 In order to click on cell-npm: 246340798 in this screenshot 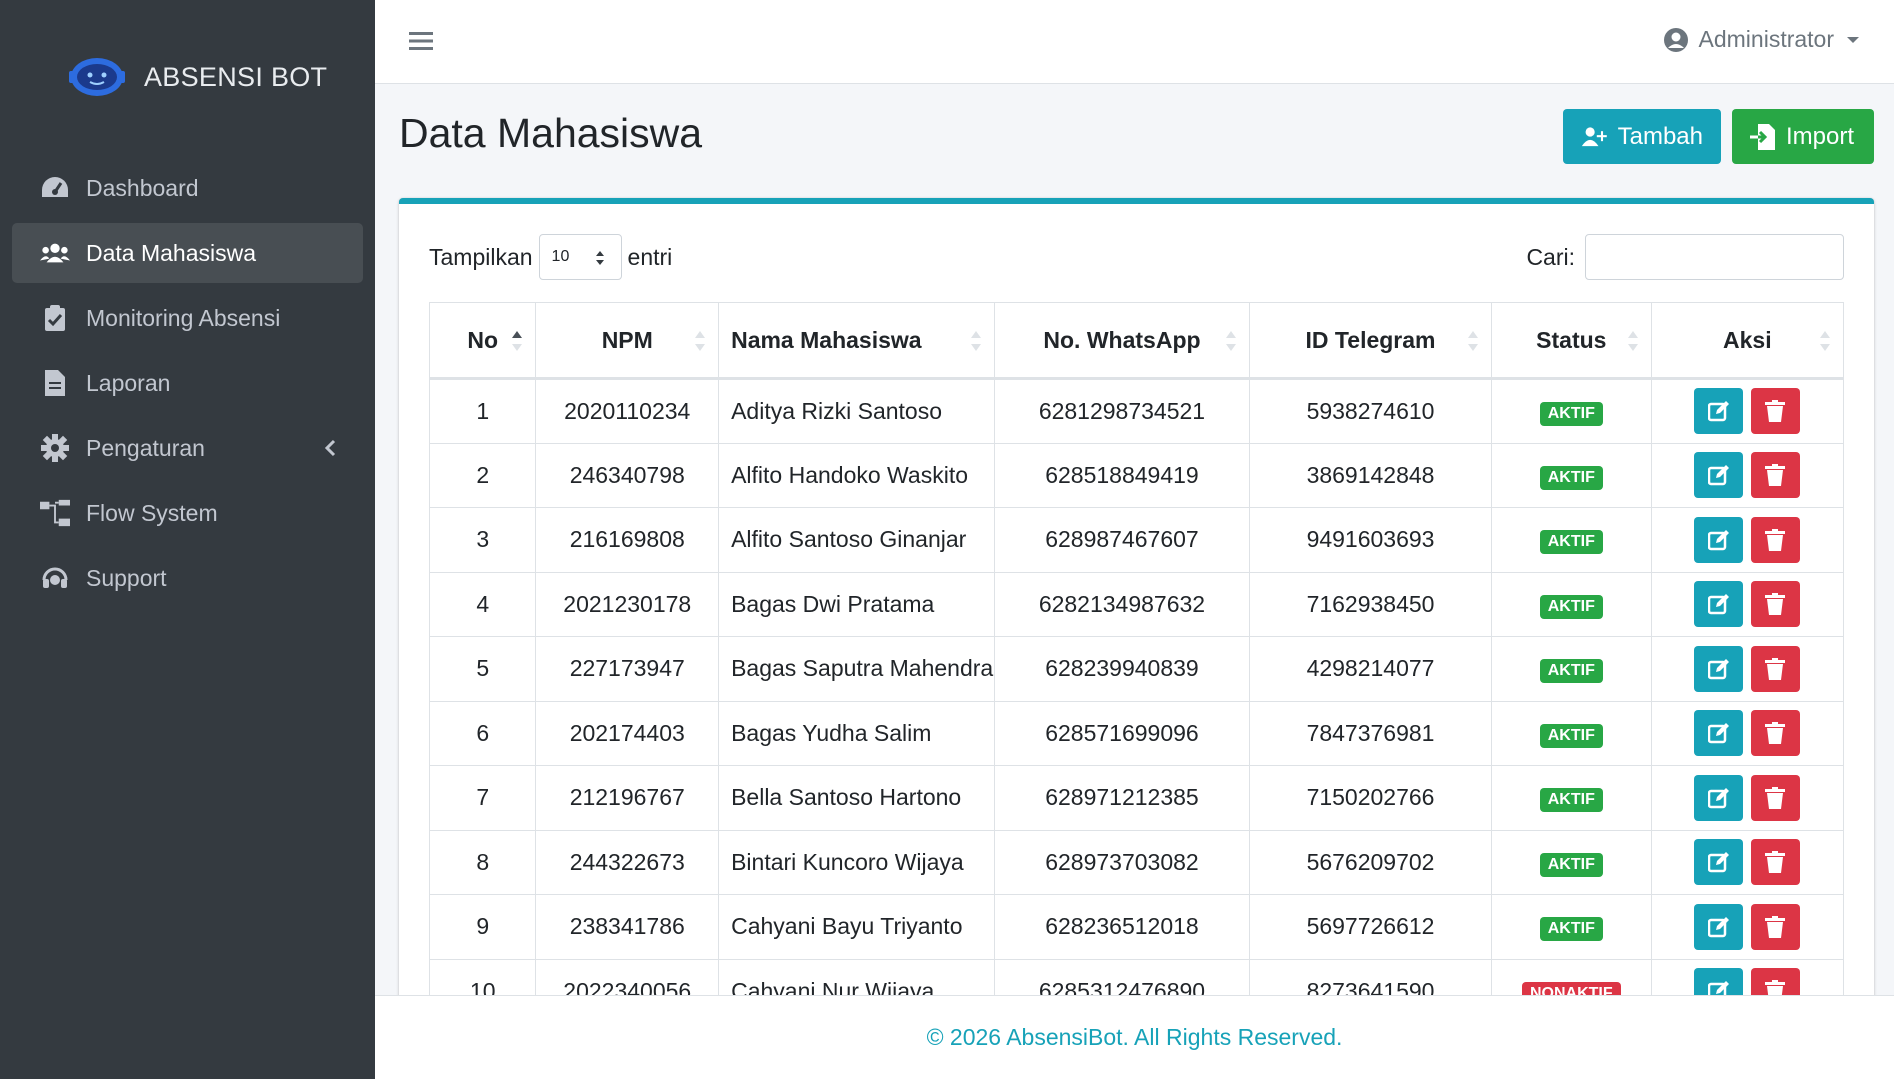, I will do `click(627, 475)`.